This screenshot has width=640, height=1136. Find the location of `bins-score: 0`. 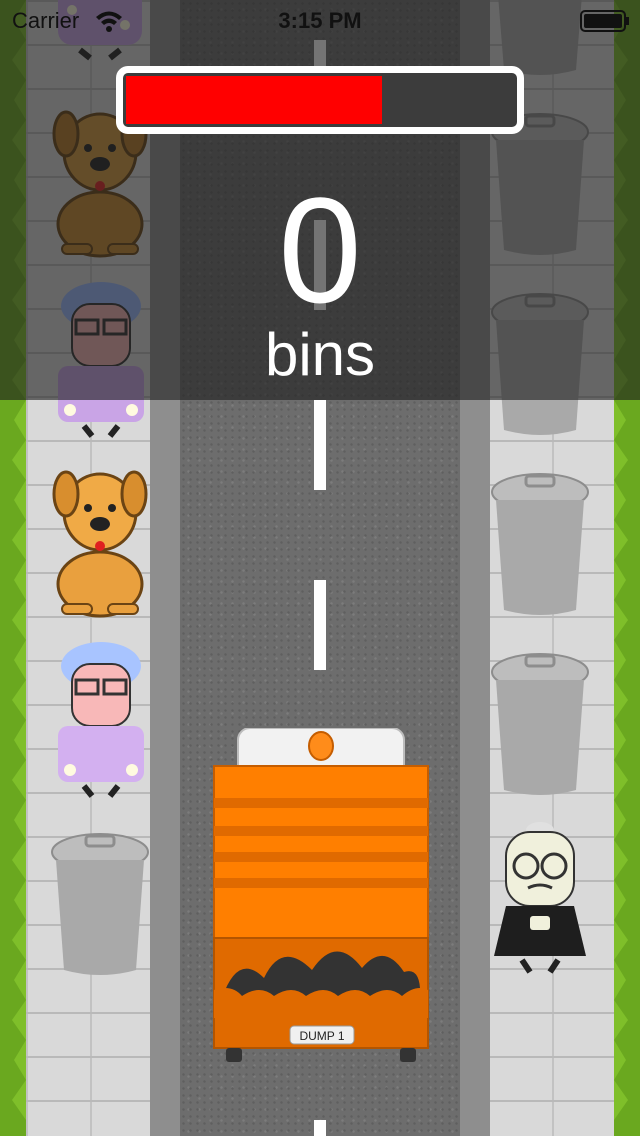

bins-score: 0 is located at coordinates (320, 250).